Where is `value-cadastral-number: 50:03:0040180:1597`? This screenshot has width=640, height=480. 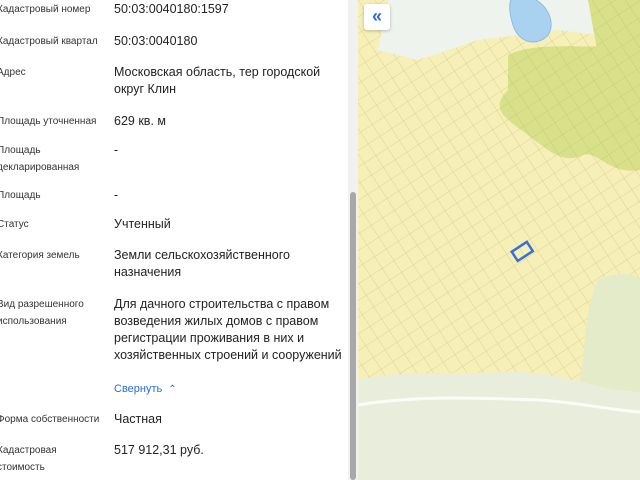 value-cadastral-number: 50:03:0040180:1597 is located at coordinates (171, 9).